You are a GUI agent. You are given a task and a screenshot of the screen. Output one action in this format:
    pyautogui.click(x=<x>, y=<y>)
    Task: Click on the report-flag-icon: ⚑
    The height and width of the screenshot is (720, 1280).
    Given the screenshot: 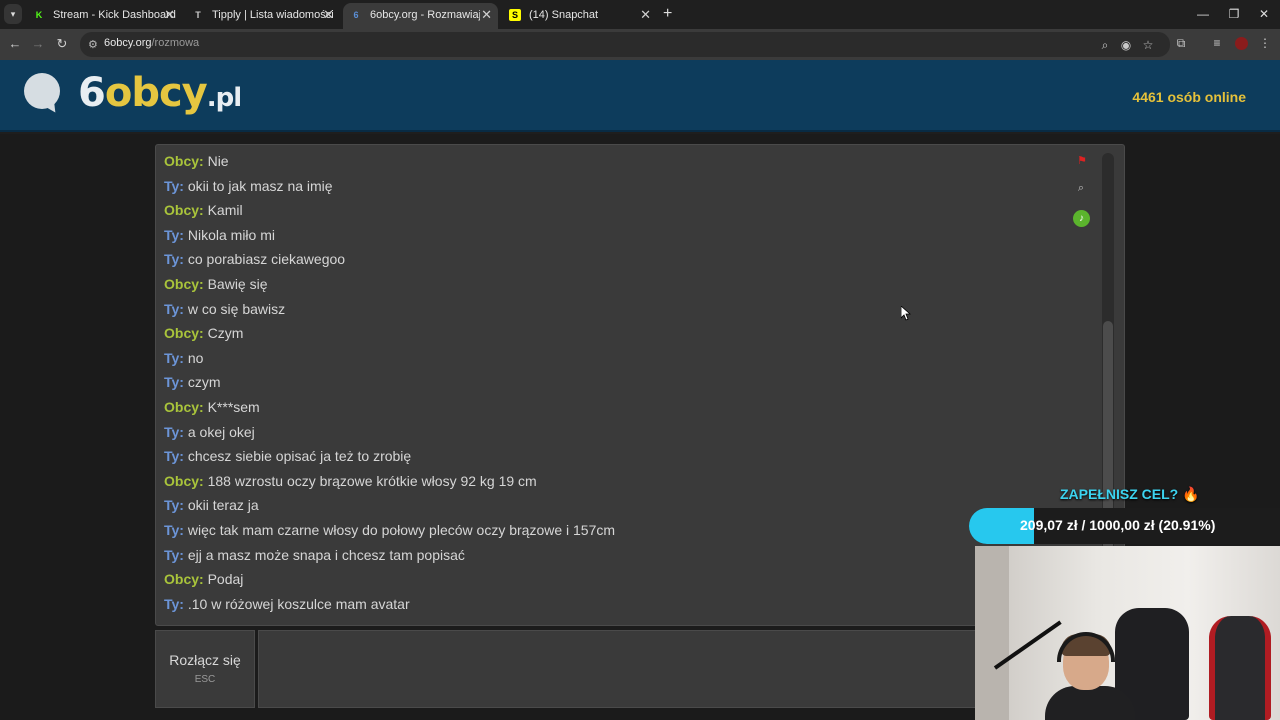 What is the action you would take?
    pyautogui.click(x=1082, y=161)
    